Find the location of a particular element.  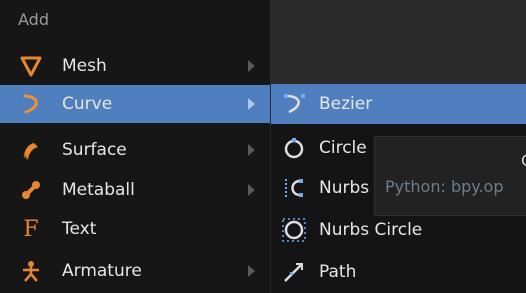

menu-item-mesh: Mesh is located at coordinates (135, 66).